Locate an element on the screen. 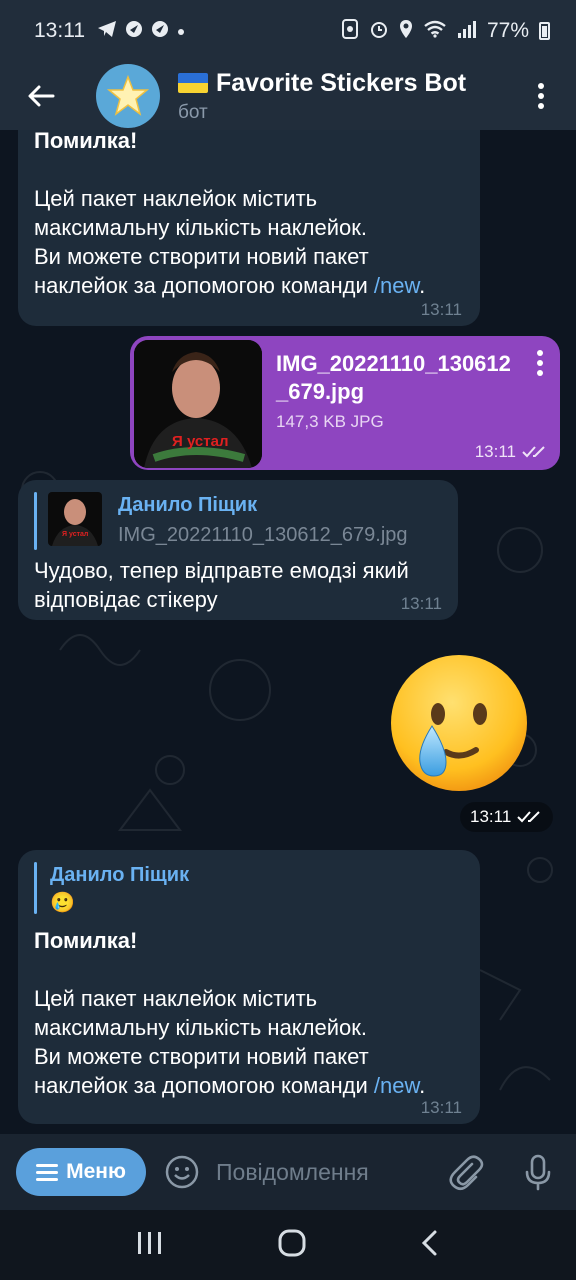  back-button is located at coordinates (41, 96).